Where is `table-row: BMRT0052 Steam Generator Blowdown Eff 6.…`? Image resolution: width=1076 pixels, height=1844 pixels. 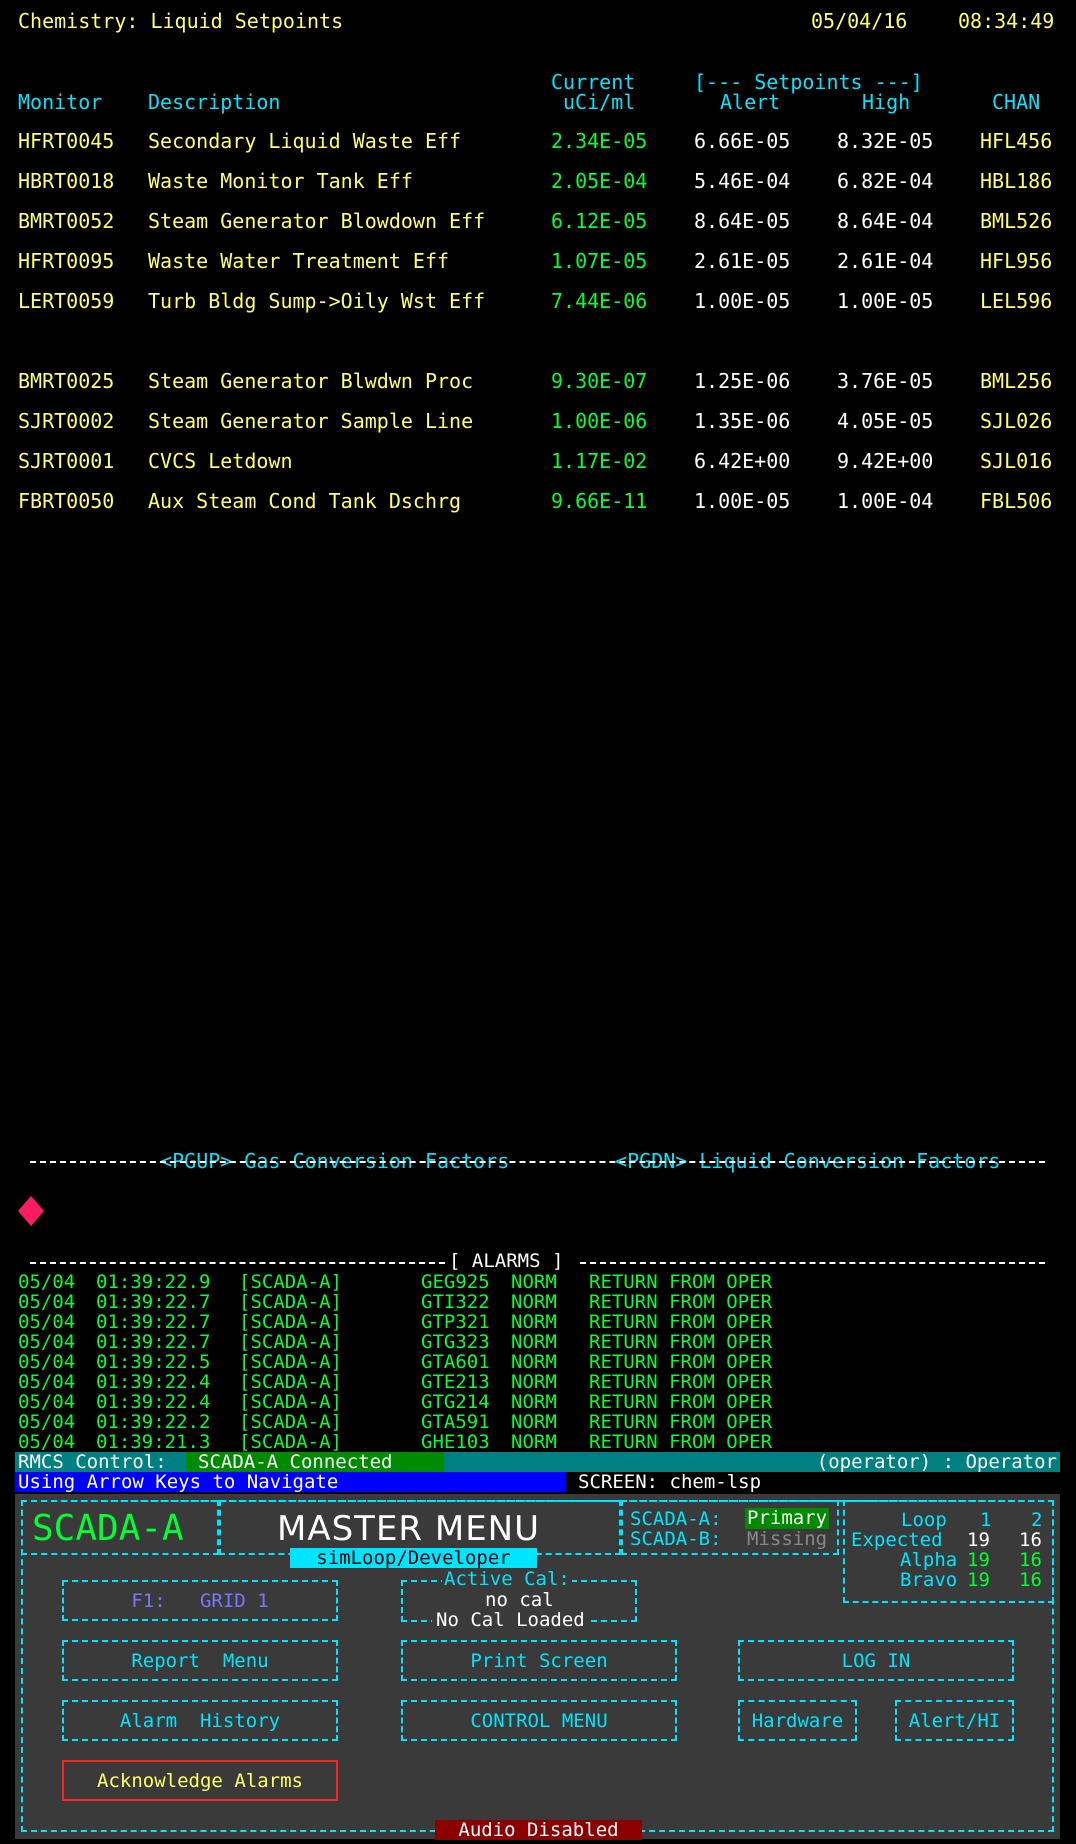
table-row: BMRT0052 Steam Generator Blowdown Eff 6.… is located at coordinates (538, 221).